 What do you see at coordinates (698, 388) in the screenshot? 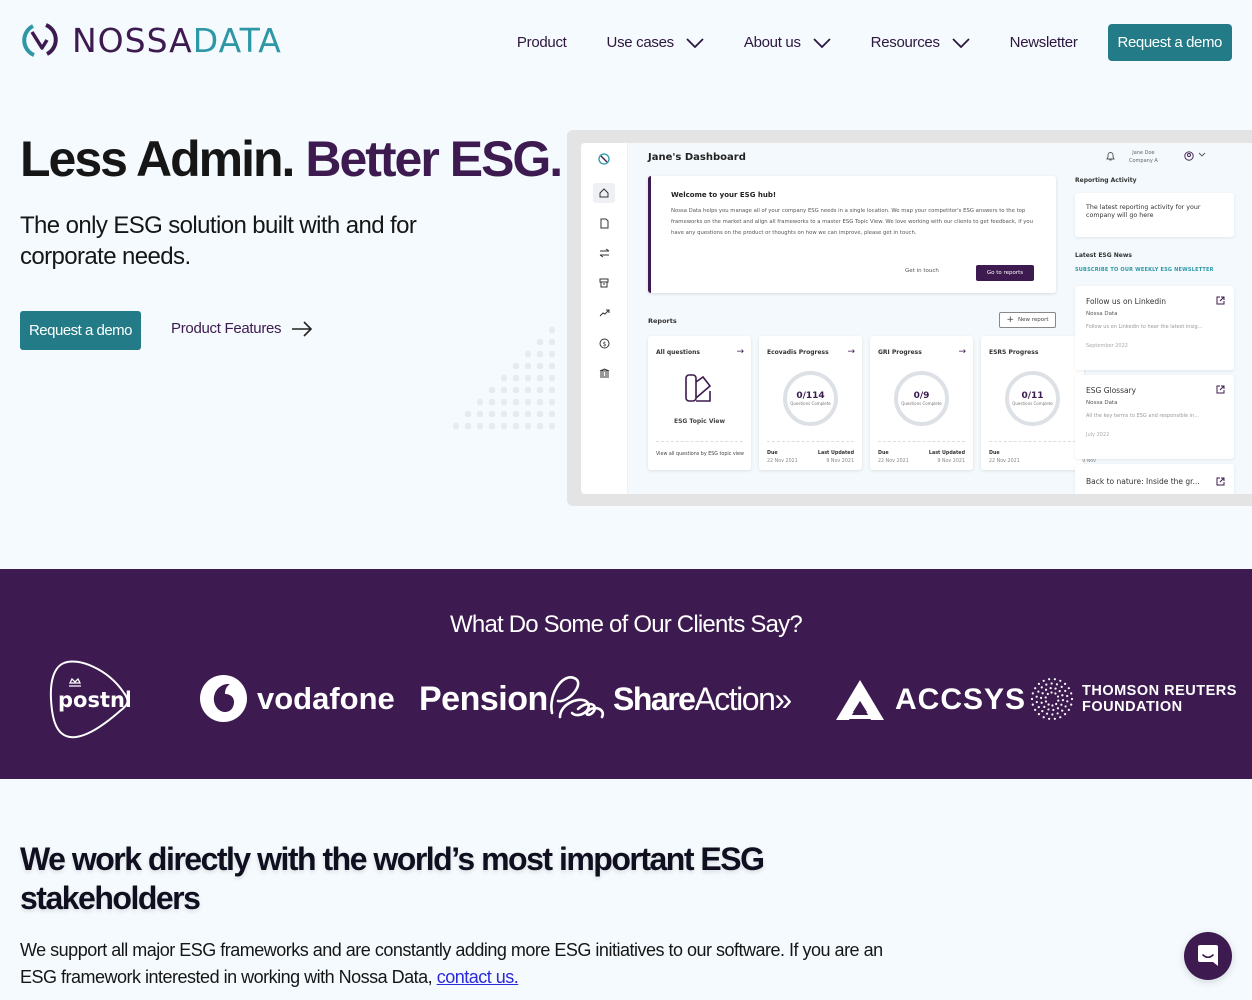
I see `swatch-book-icon` at bounding box center [698, 388].